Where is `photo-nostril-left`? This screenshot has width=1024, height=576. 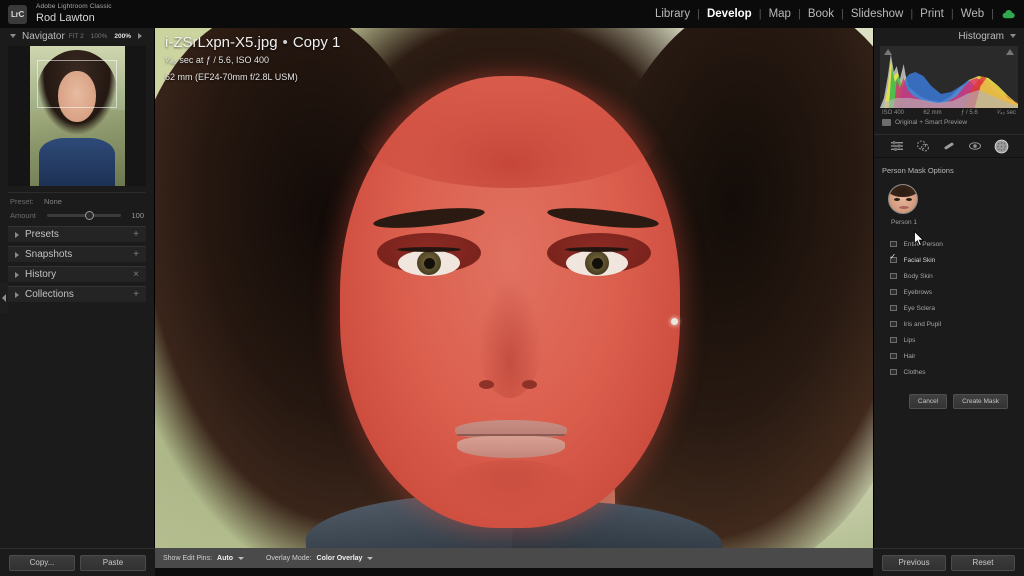 photo-nostril-left is located at coordinates (486, 384).